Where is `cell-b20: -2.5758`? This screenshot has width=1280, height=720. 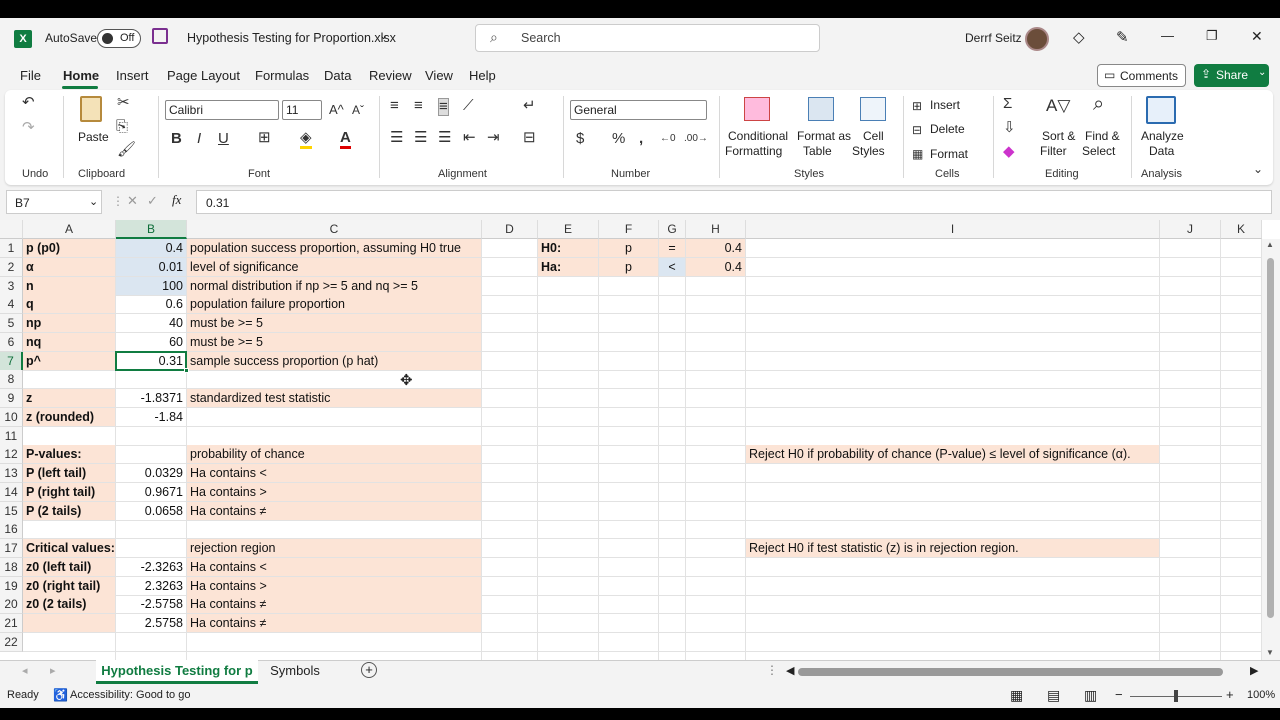
cell-b20: -2.5758 is located at coordinates (151, 605).